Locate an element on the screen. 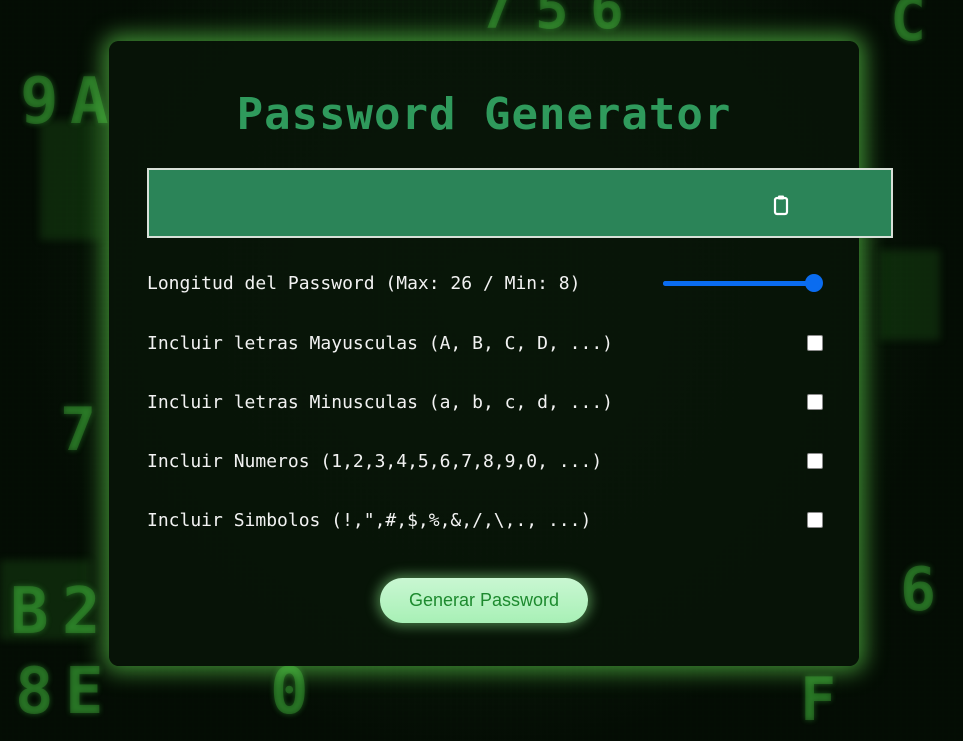 The width and height of the screenshot is (963, 741). checkbox-symbols is located at coordinates (815, 520).